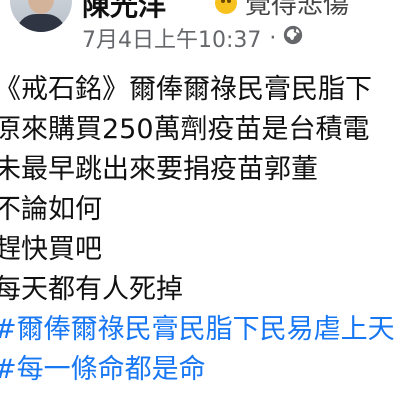  What do you see at coordinates (293, 38) in the screenshot?
I see `globe-icon` at bounding box center [293, 38].